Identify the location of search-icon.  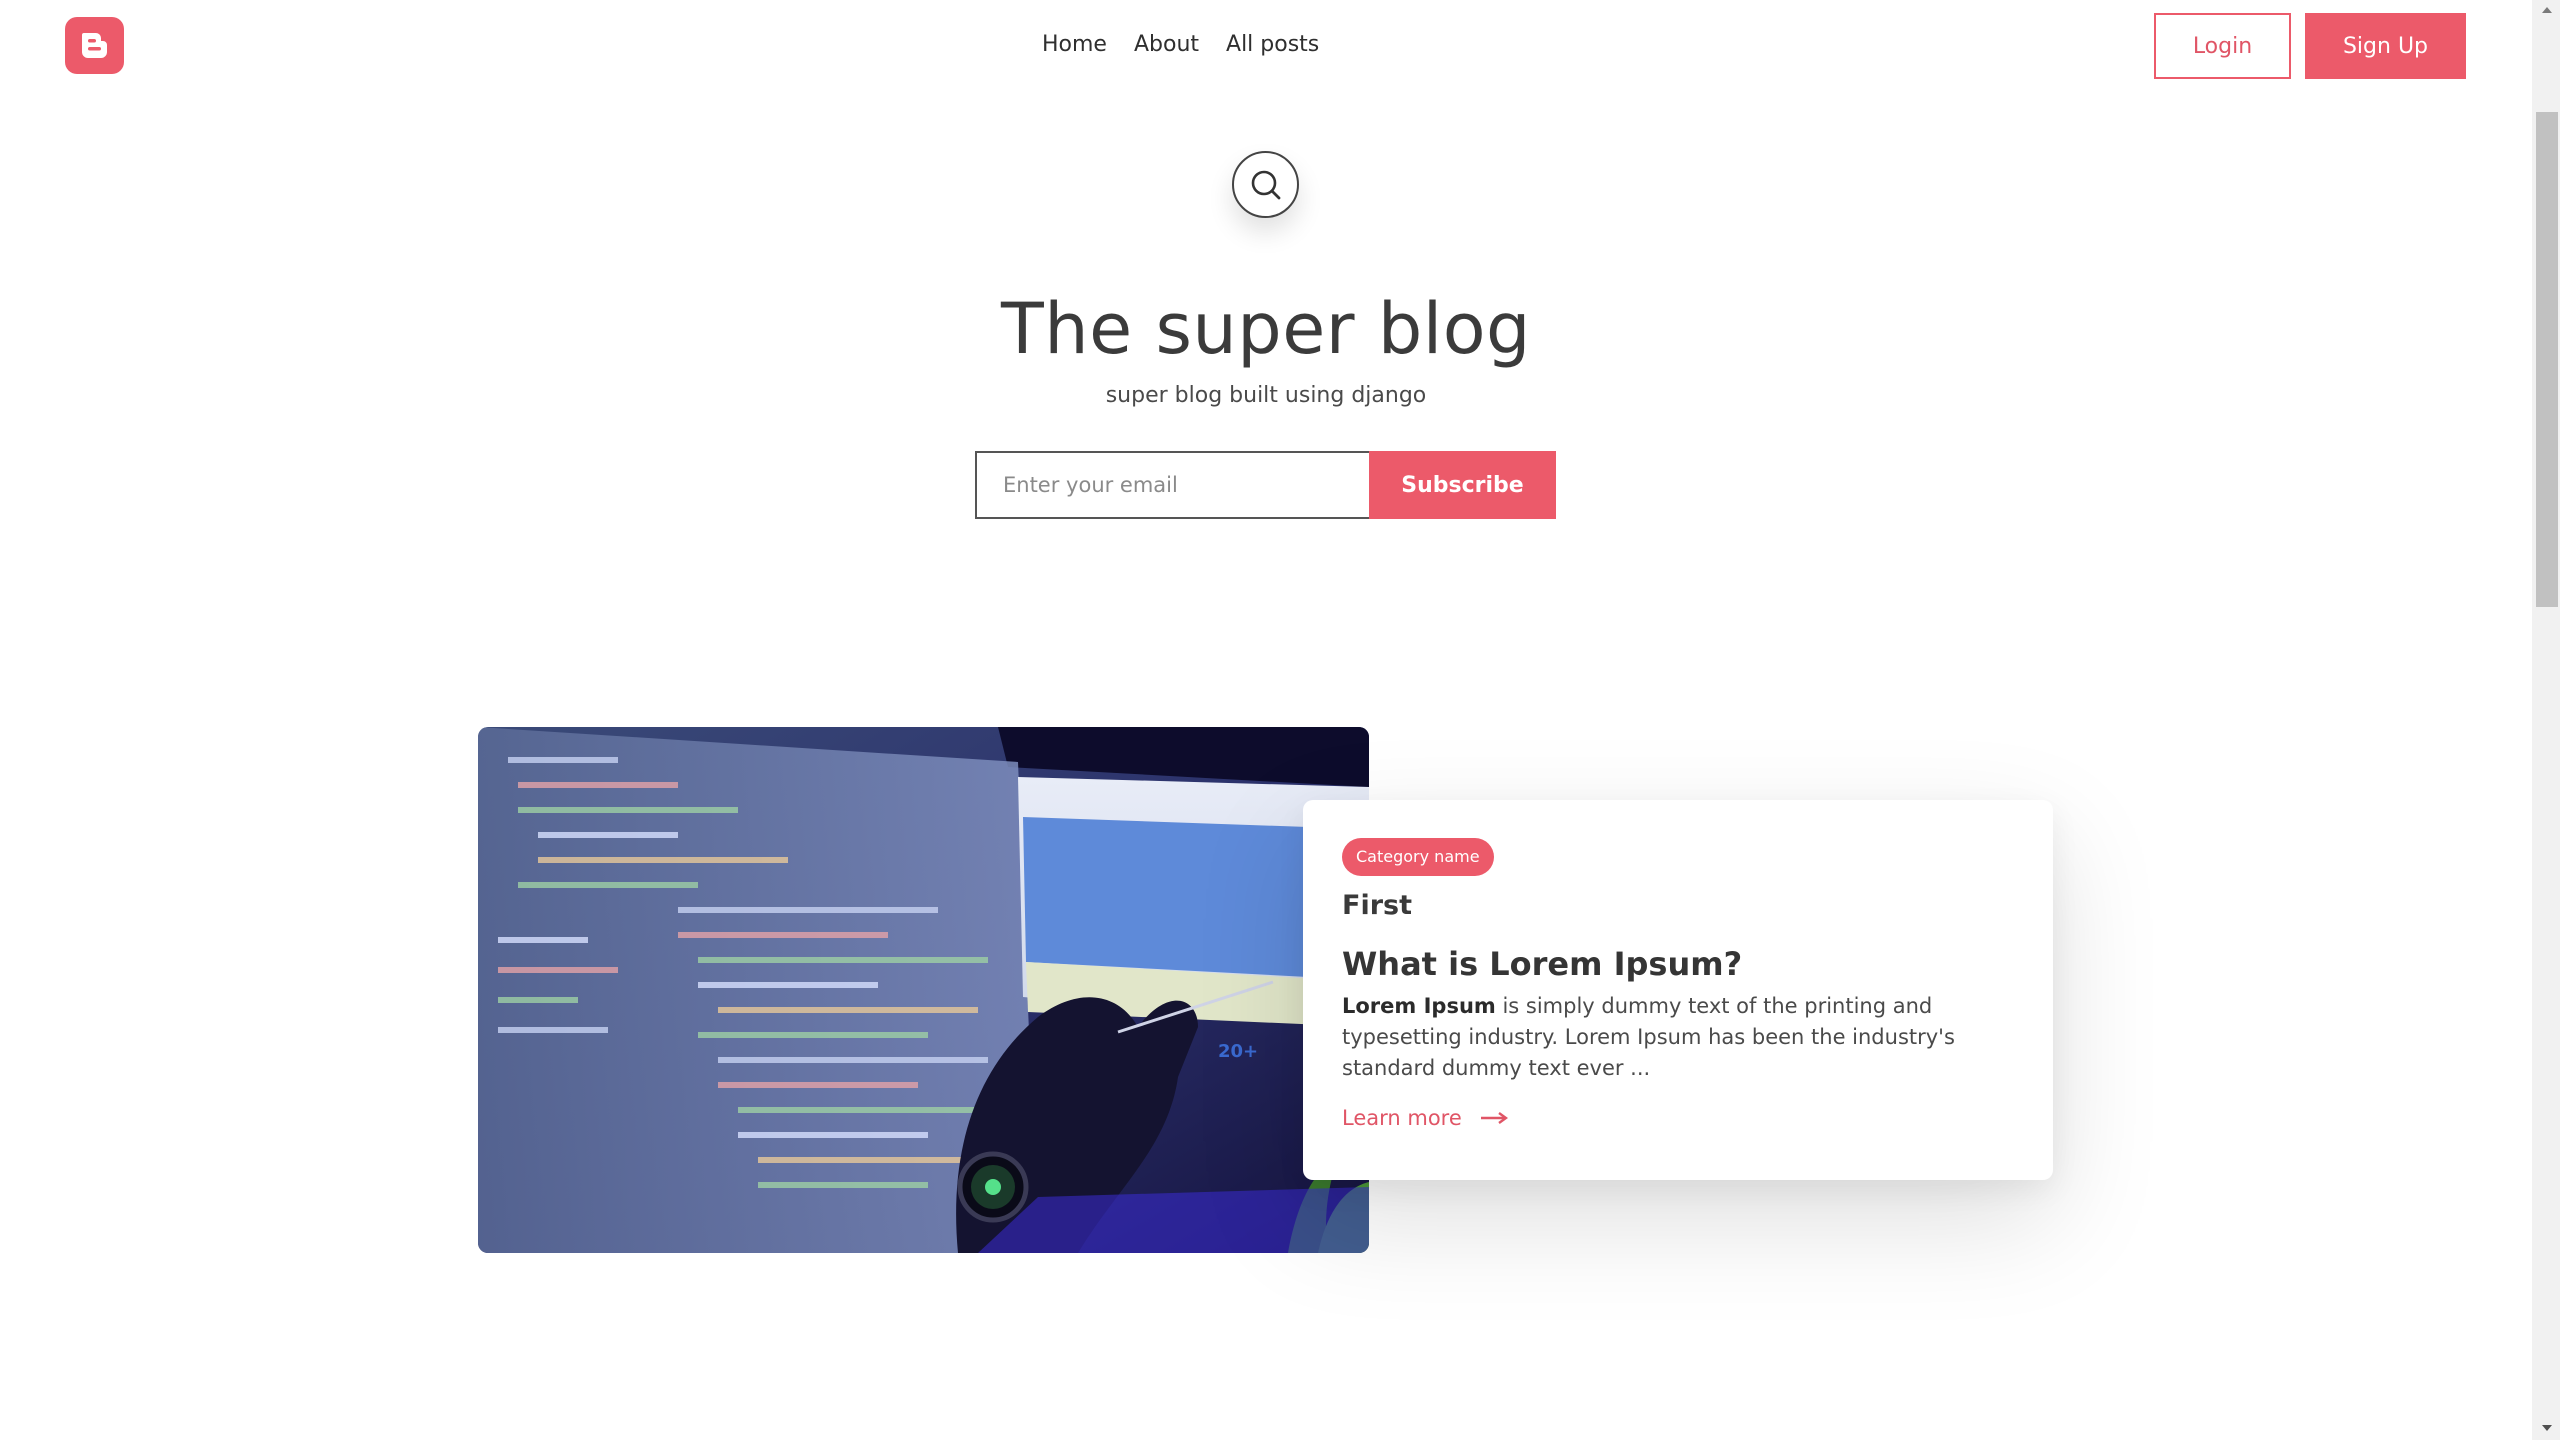
(1265, 184).